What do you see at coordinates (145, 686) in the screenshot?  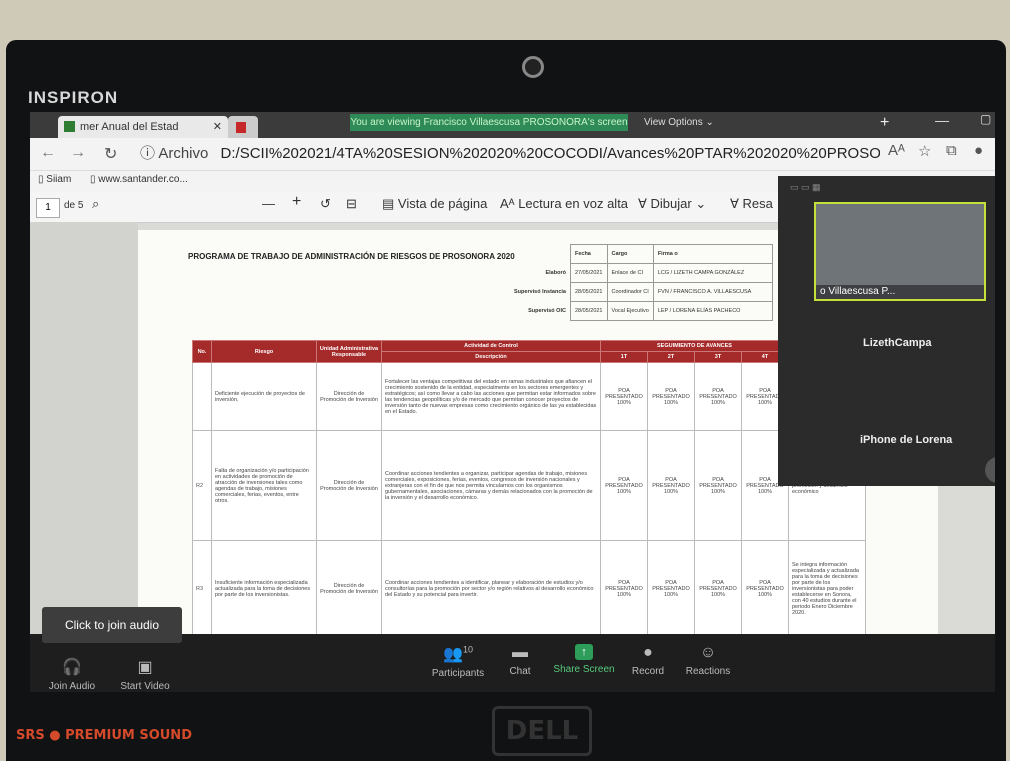 I see `start-video-label: Start Video` at bounding box center [145, 686].